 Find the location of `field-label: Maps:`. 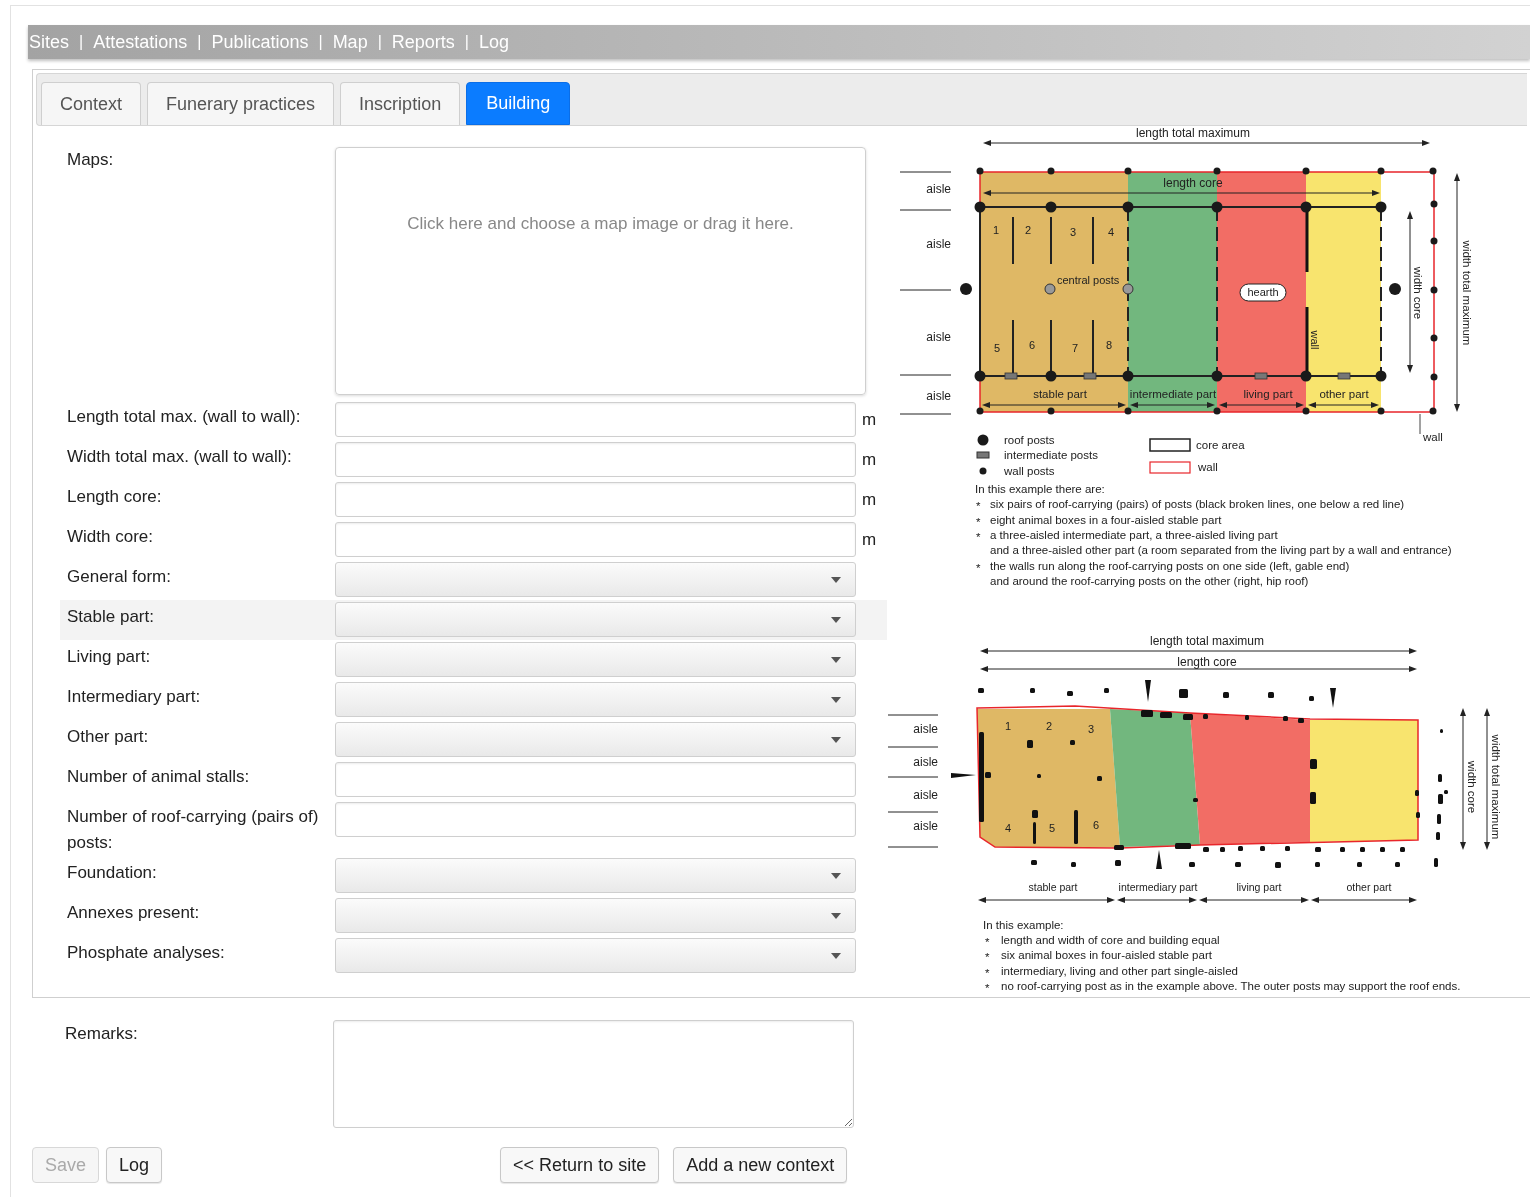

field-label: Maps: is located at coordinates (91, 160).